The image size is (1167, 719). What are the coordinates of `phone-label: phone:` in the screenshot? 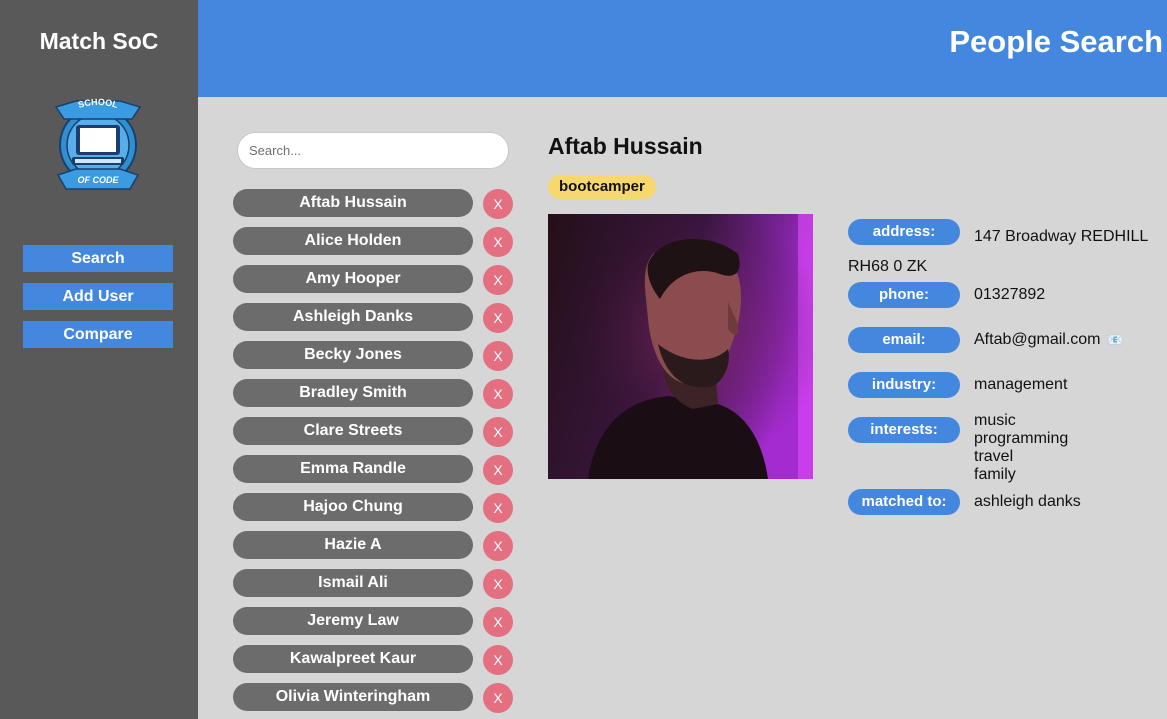 It's located at (904, 295).